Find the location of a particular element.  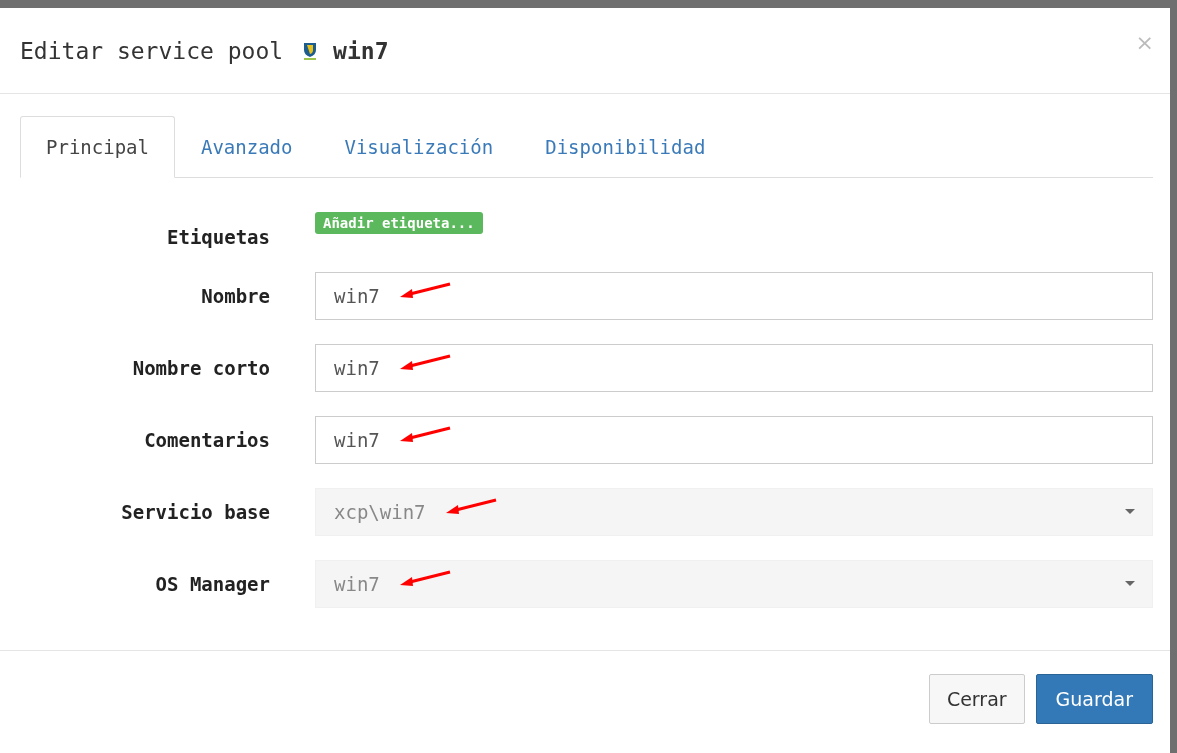

tab: Avanzado is located at coordinates (246, 147).